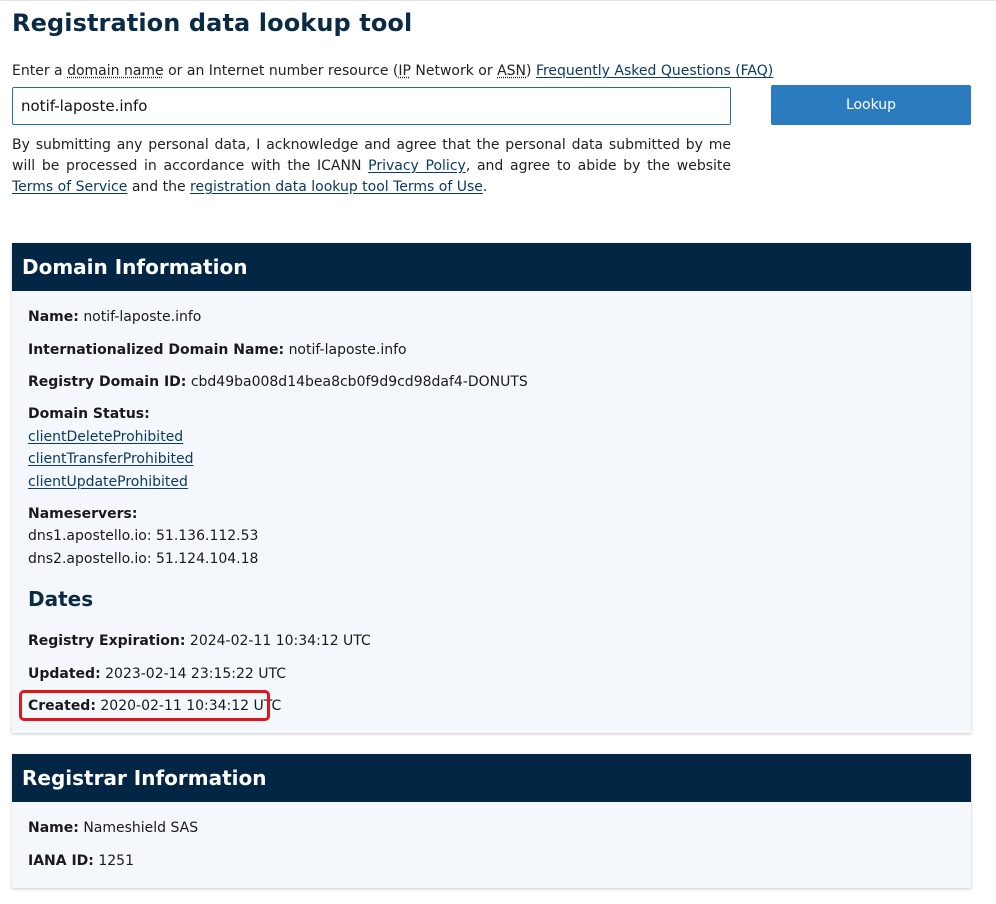 This screenshot has width=996, height=904. What do you see at coordinates (108, 482) in the screenshot?
I see `status-link-client-update-prohibited: clientUpdateProhibited` at bounding box center [108, 482].